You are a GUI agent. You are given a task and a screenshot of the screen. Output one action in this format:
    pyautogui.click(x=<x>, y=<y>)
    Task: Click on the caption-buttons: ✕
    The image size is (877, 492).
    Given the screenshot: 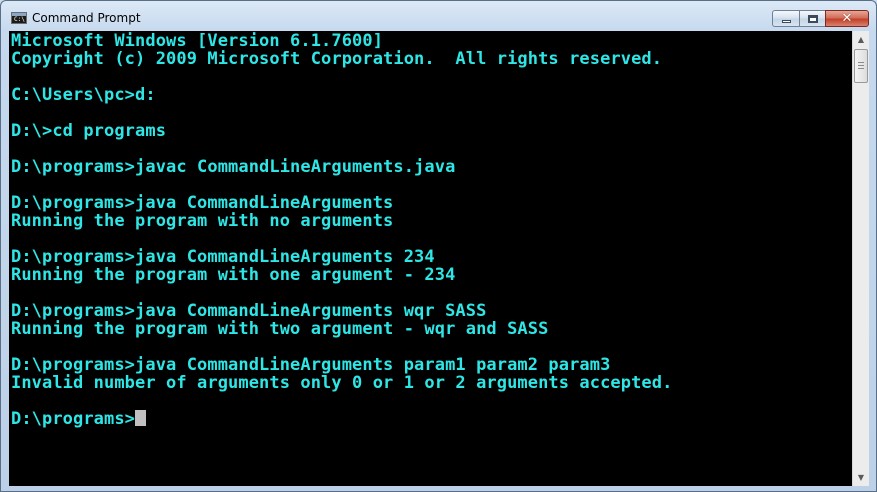 What is the action you would take?
    pyautogui.click(x=820, y=19)
    